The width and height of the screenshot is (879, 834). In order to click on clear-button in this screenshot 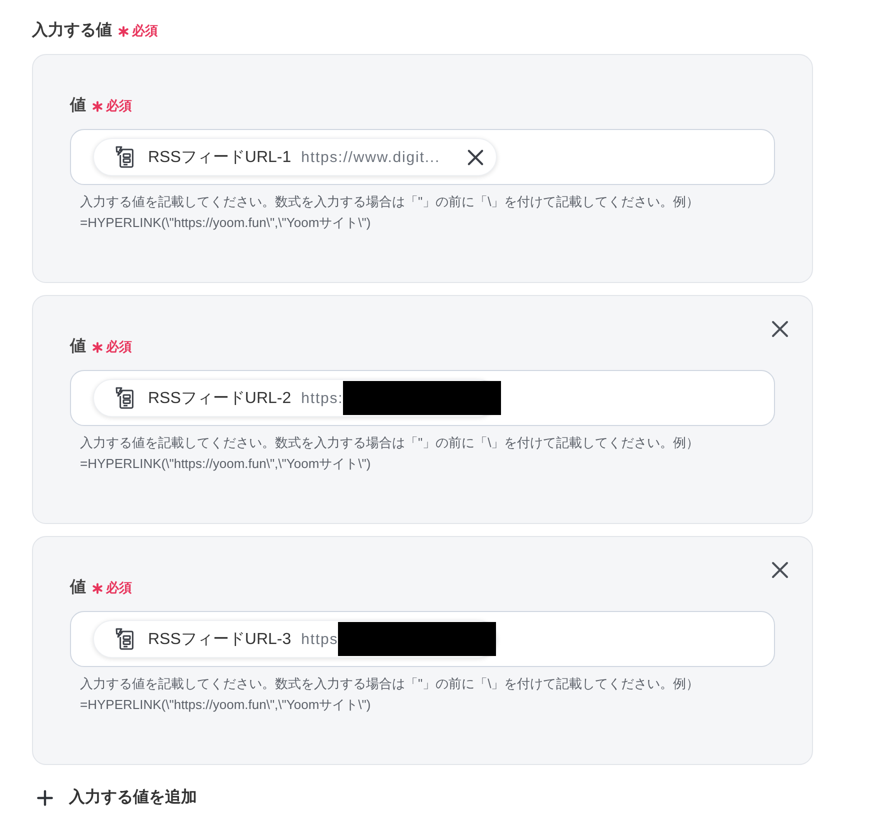, I will do `click(475, 157)`.